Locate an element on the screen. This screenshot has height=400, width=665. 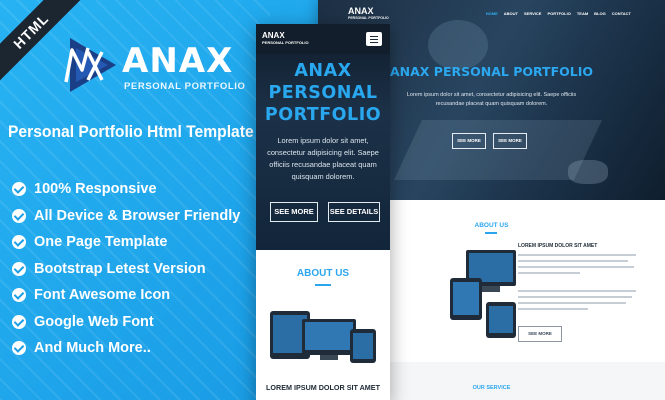
feature-item: 100% Responsive is located at coordinates (126, 189).